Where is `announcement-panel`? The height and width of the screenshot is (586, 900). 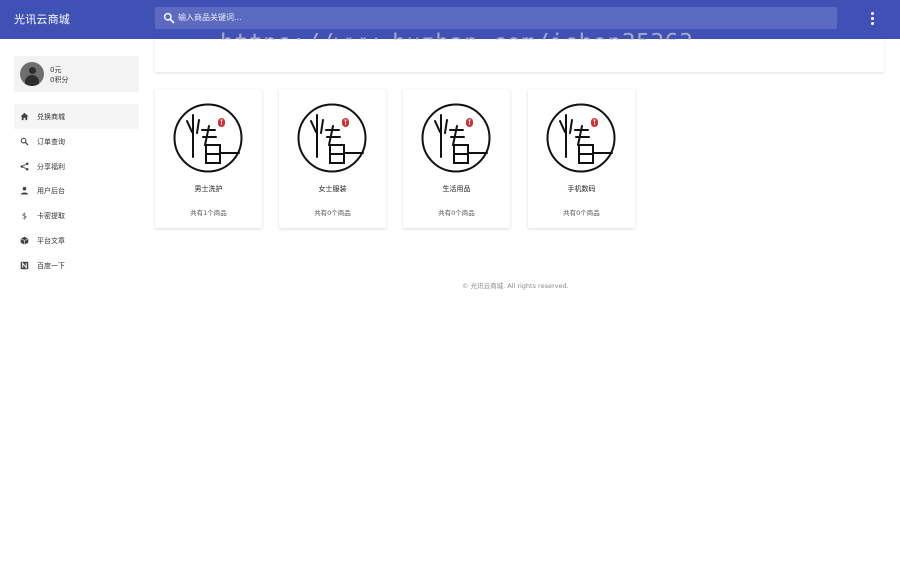
announcement-panel is located at coordinates (519, 56).